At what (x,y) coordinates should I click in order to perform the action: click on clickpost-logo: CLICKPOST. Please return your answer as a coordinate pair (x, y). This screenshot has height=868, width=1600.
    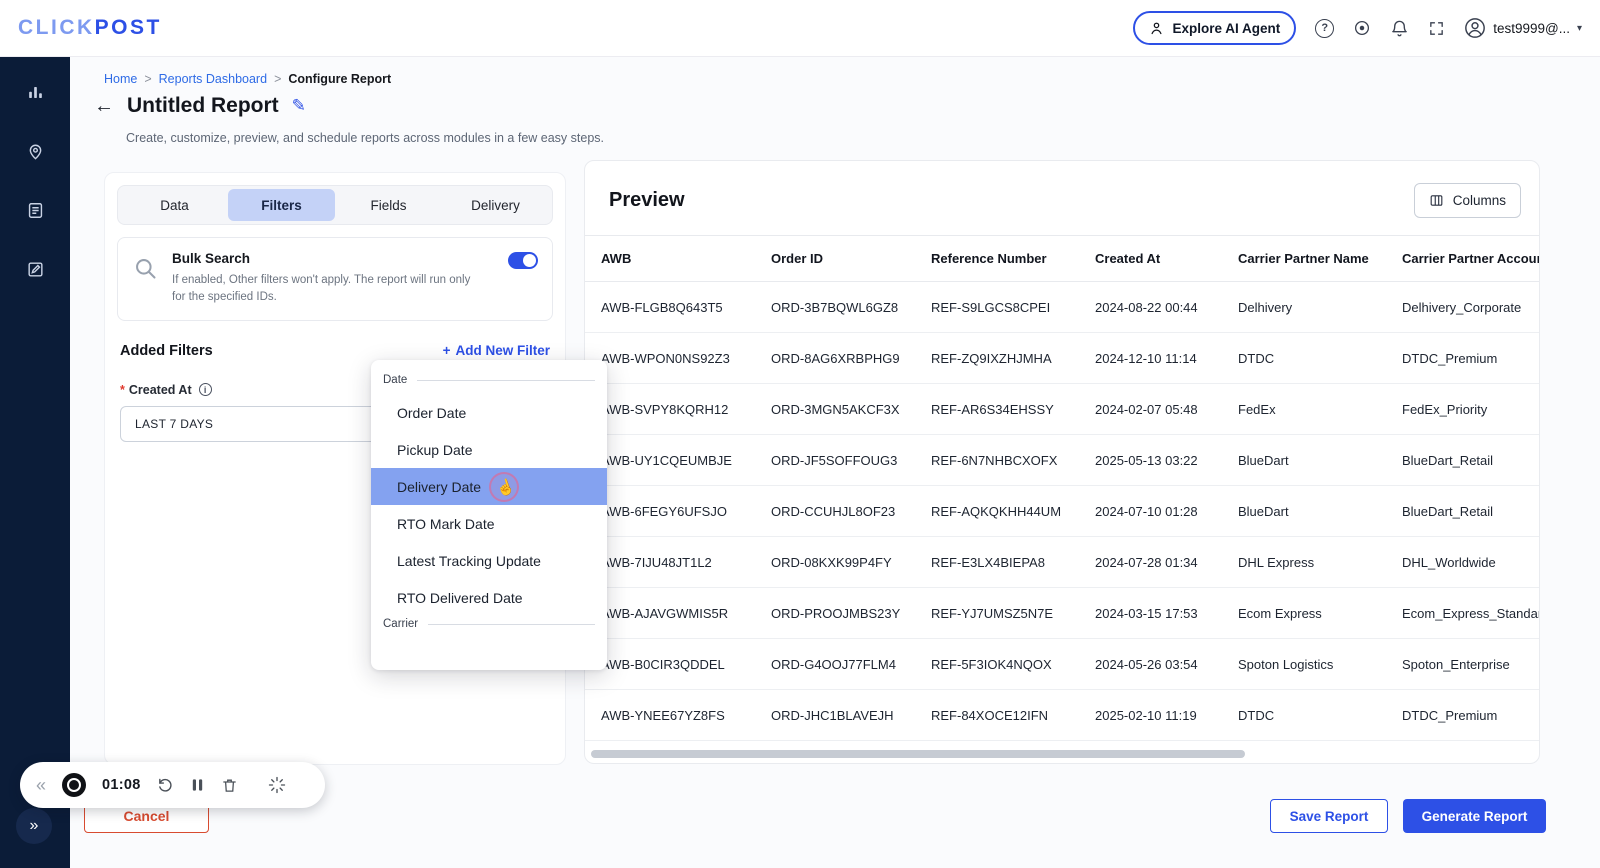
    Looking at the image, I should click on (90, 28).